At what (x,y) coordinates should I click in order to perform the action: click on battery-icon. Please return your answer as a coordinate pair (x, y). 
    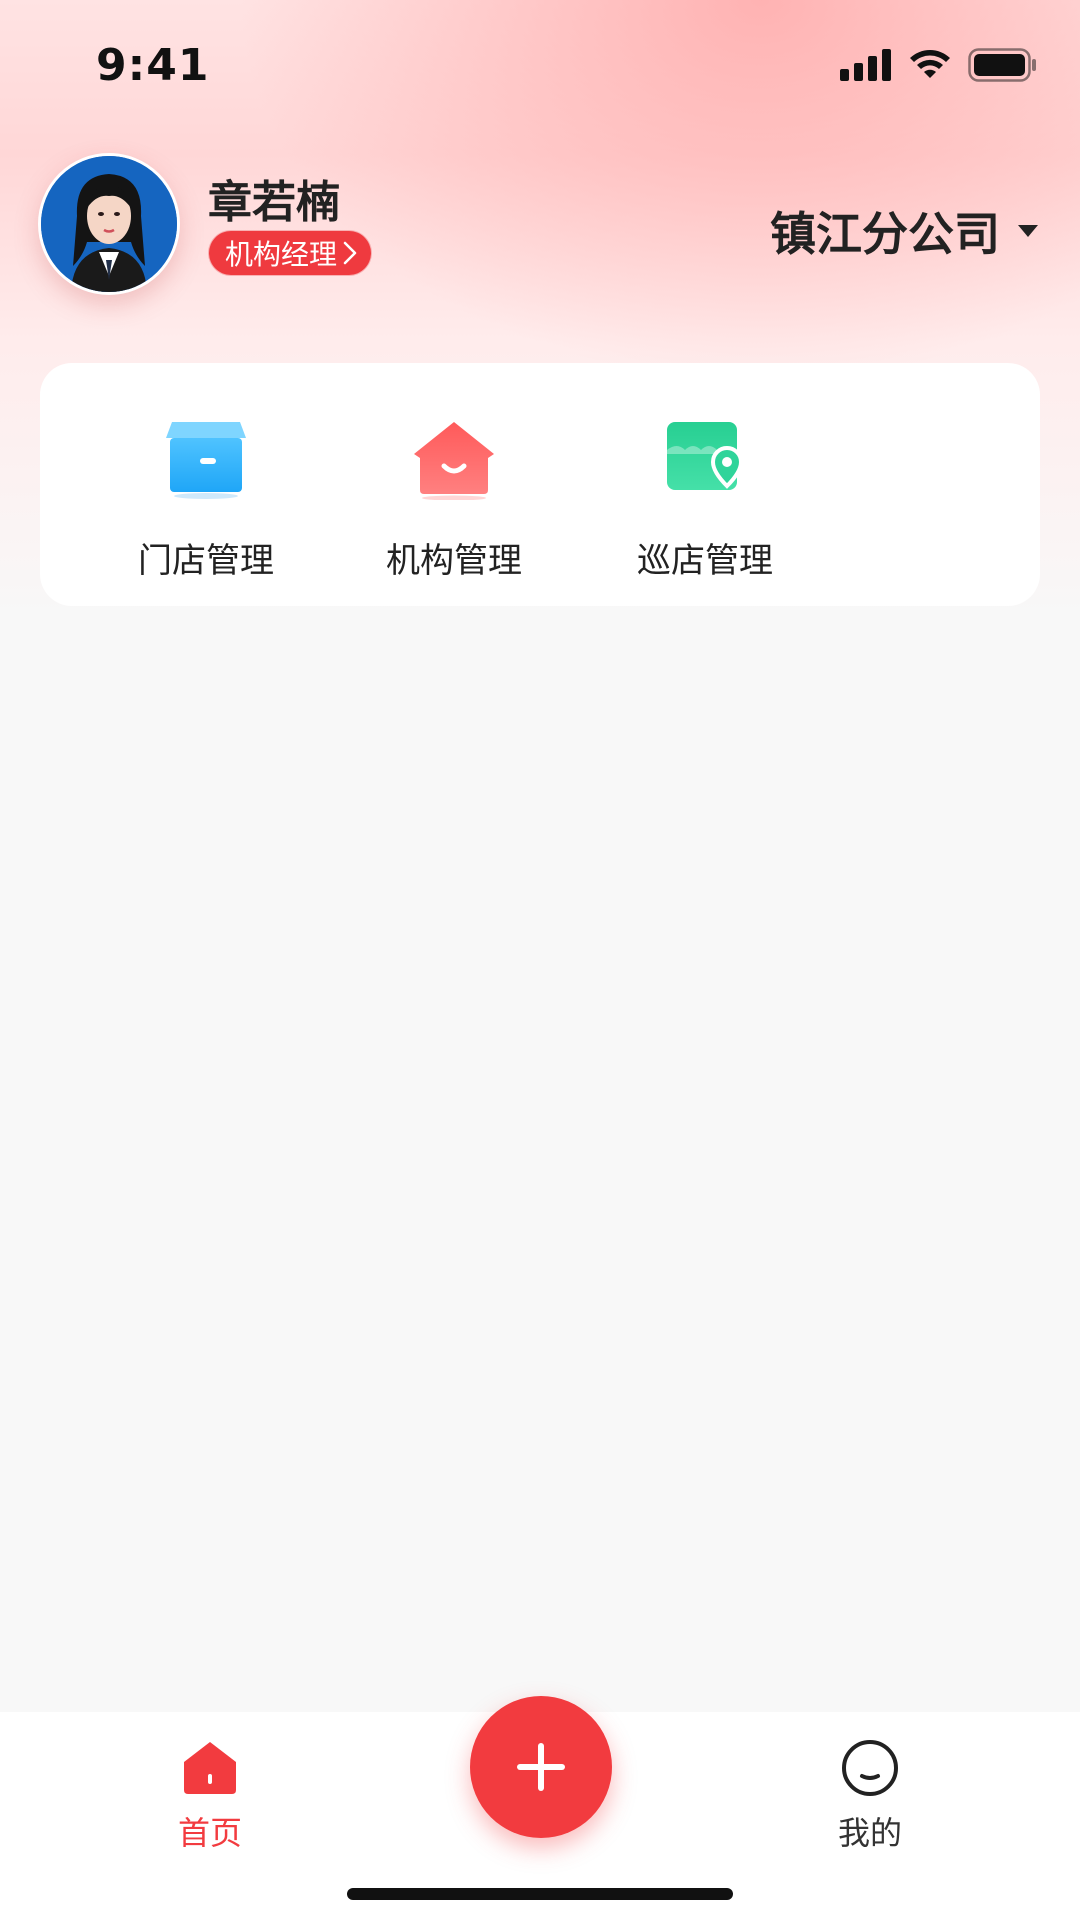
    Looking at the image, I should click on (1002, 65).